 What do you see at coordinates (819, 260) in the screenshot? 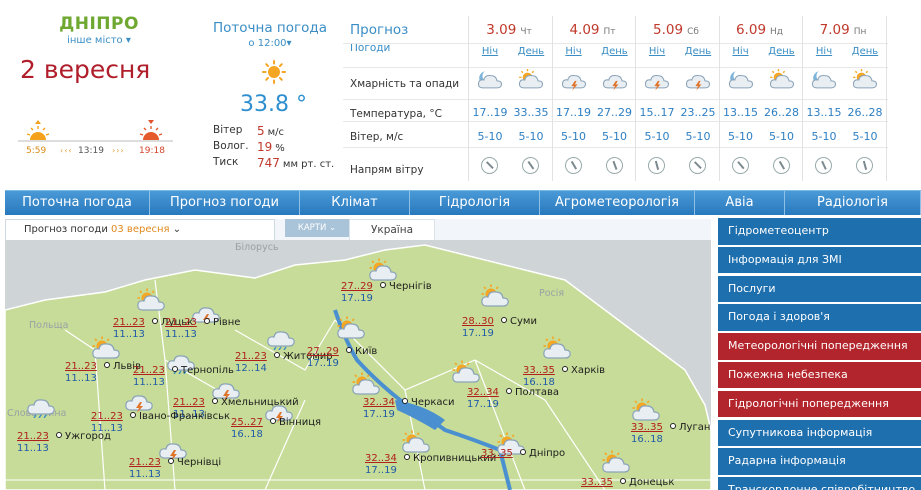
I see `sidebar-item-1: Інформація для ЗМІ` at bounding box center [819, 260].